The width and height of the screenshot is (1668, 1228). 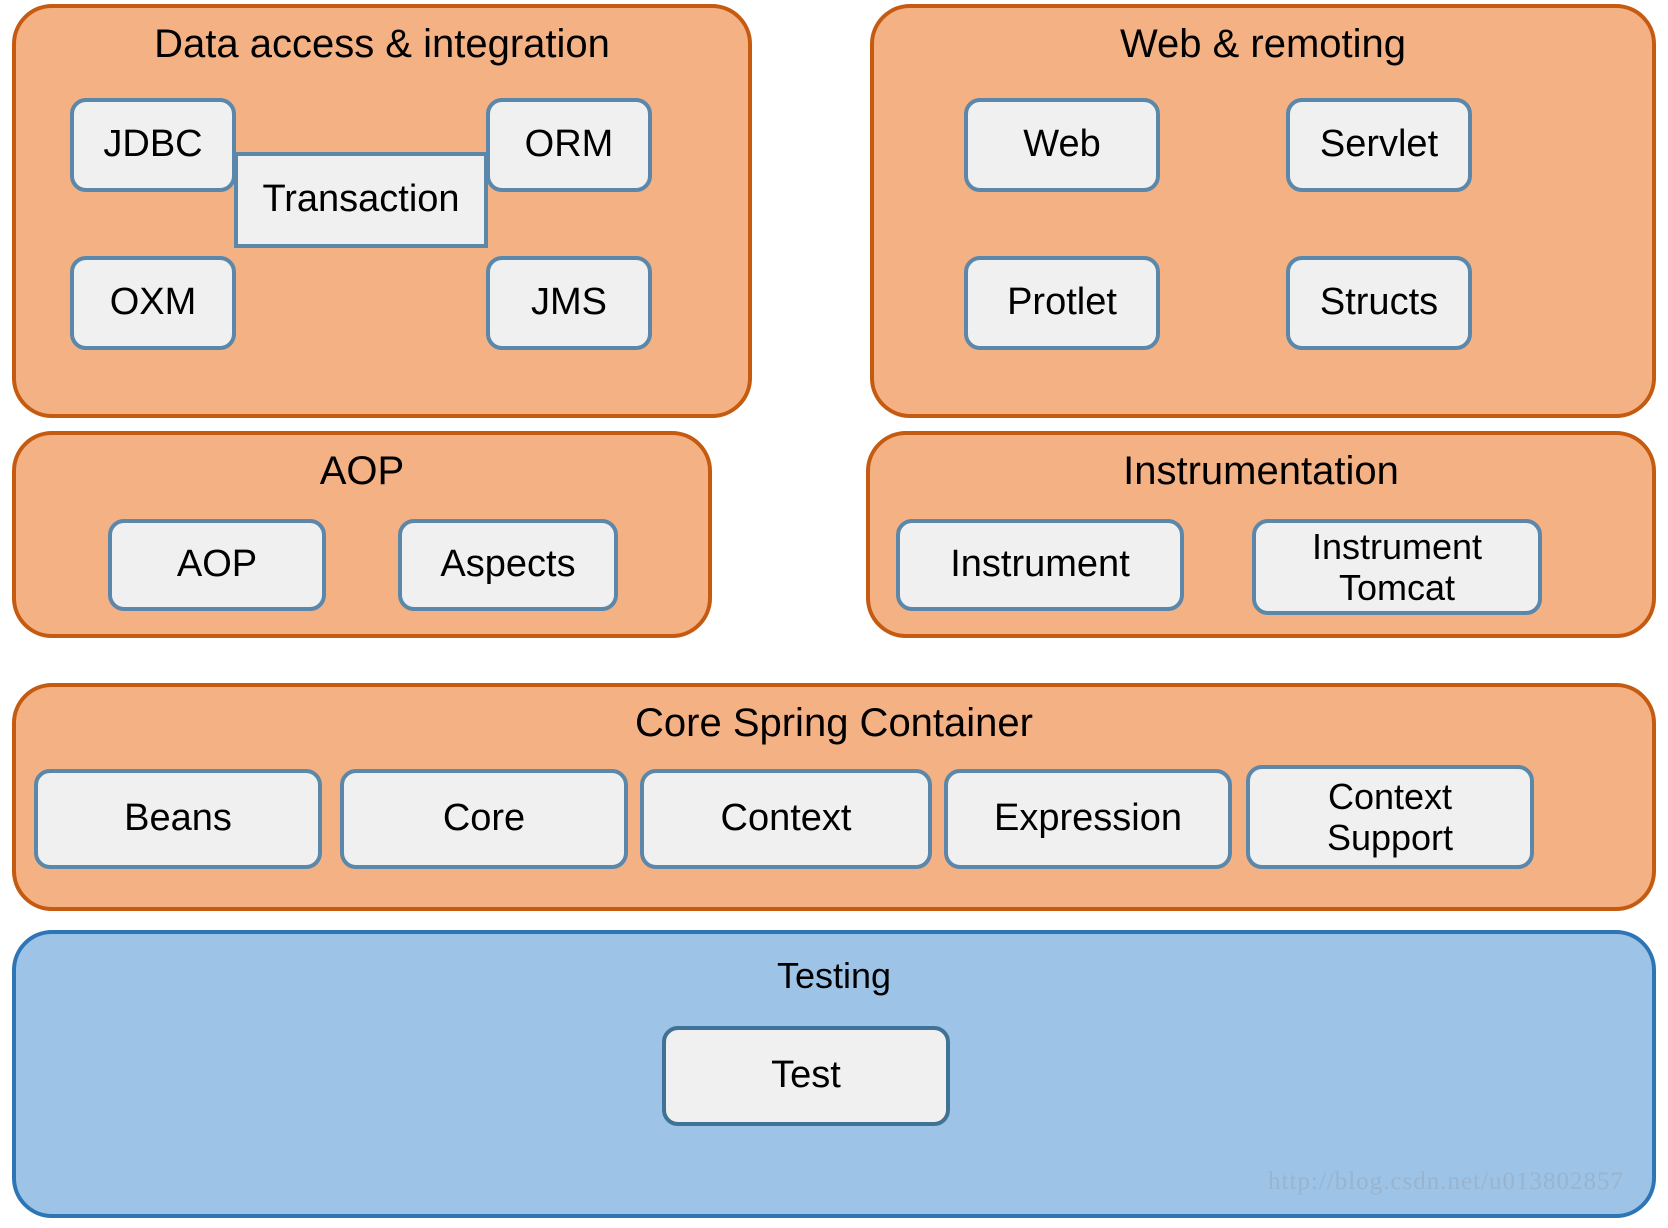 What do you see at coordinates (508, 565) in the screenshot?
I see `module-box-aspects: Aspects` at bounding box center [508, 565].